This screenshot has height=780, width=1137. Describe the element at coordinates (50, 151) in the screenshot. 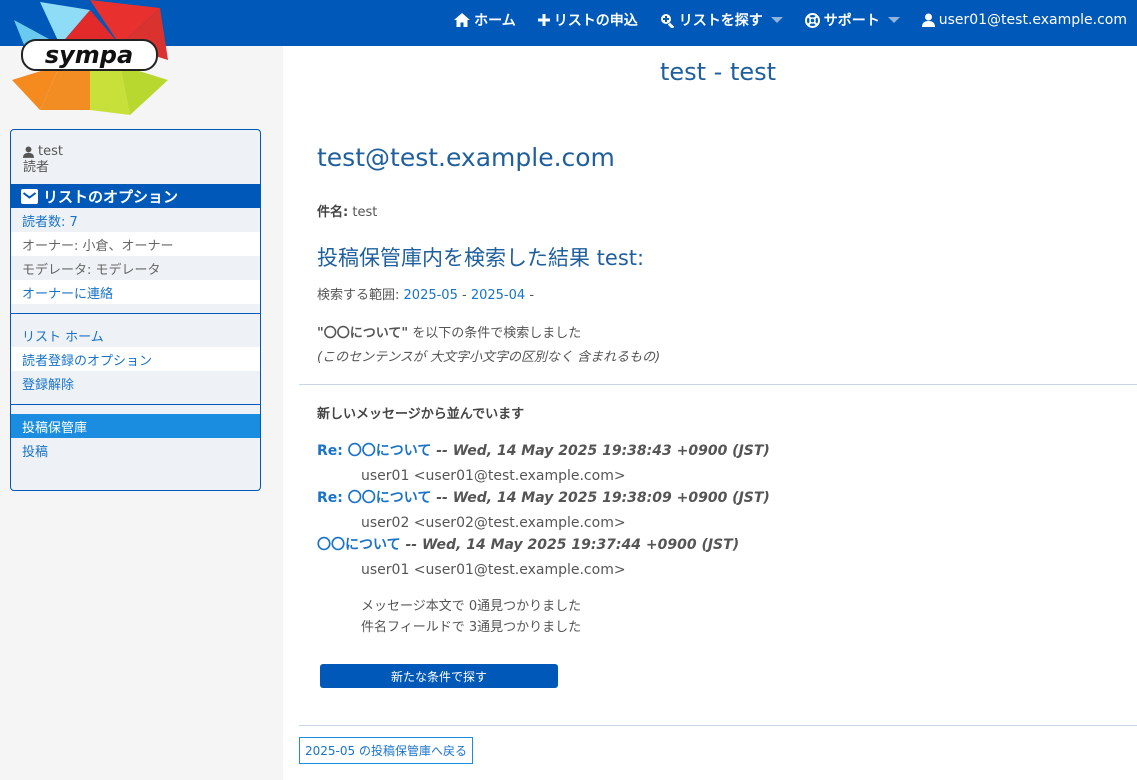

I see `list-name: test` at that location.